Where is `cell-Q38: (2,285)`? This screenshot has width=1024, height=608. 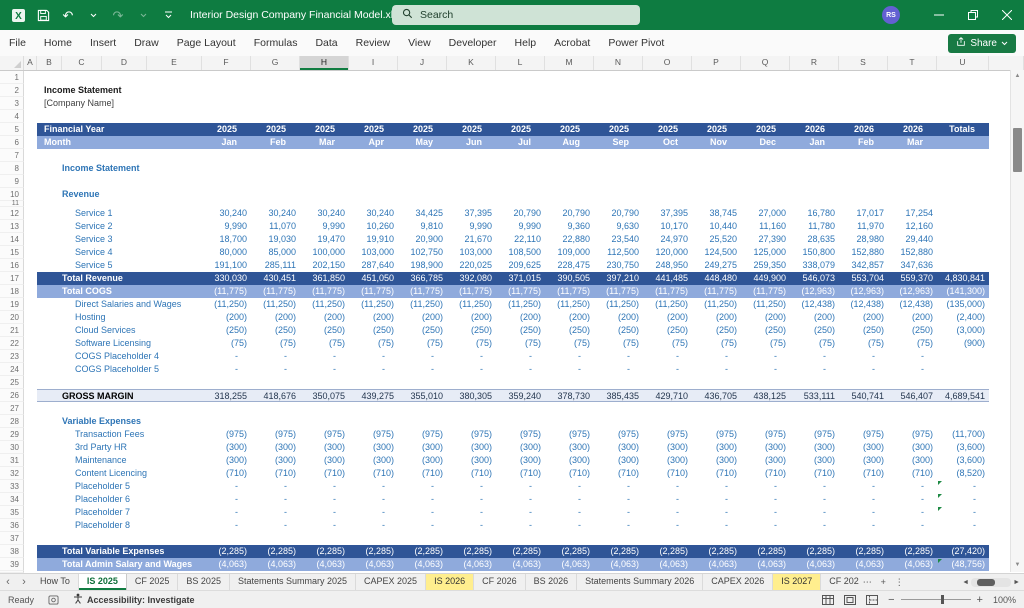 cell-Q38: (2,285) is located at coordinates (765, 551).